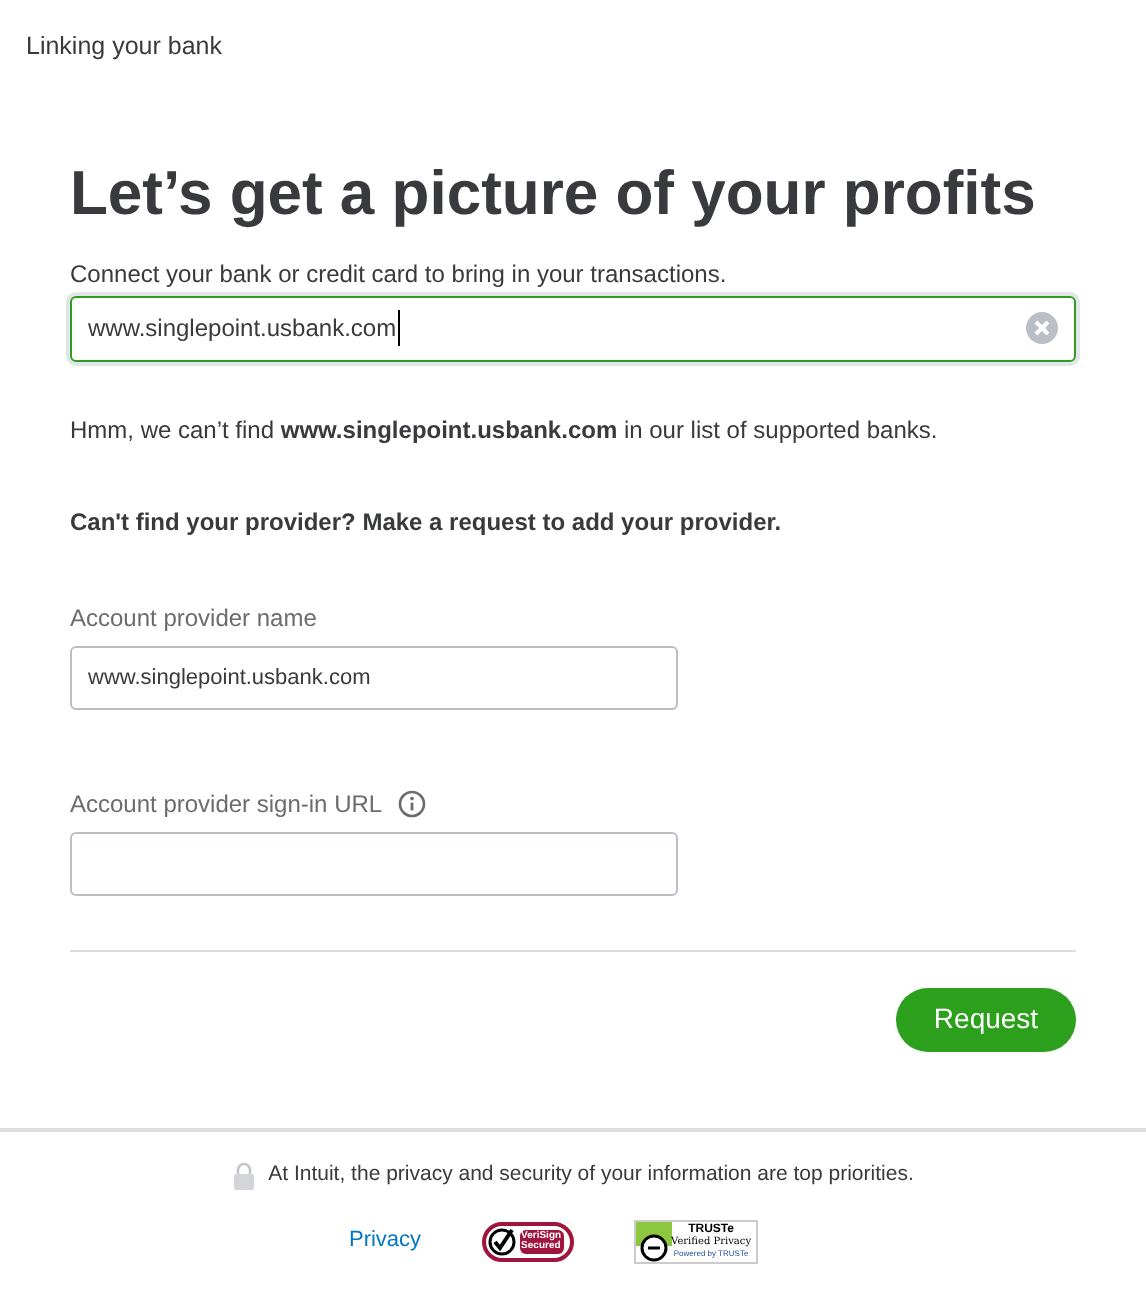 This screenshot has height=1316, width=1146. What do you see at coordinates (573, 328) in the screenshot?
I see `search-field: www.singlepoint.usbank.com` at bounding box center [573, 328].